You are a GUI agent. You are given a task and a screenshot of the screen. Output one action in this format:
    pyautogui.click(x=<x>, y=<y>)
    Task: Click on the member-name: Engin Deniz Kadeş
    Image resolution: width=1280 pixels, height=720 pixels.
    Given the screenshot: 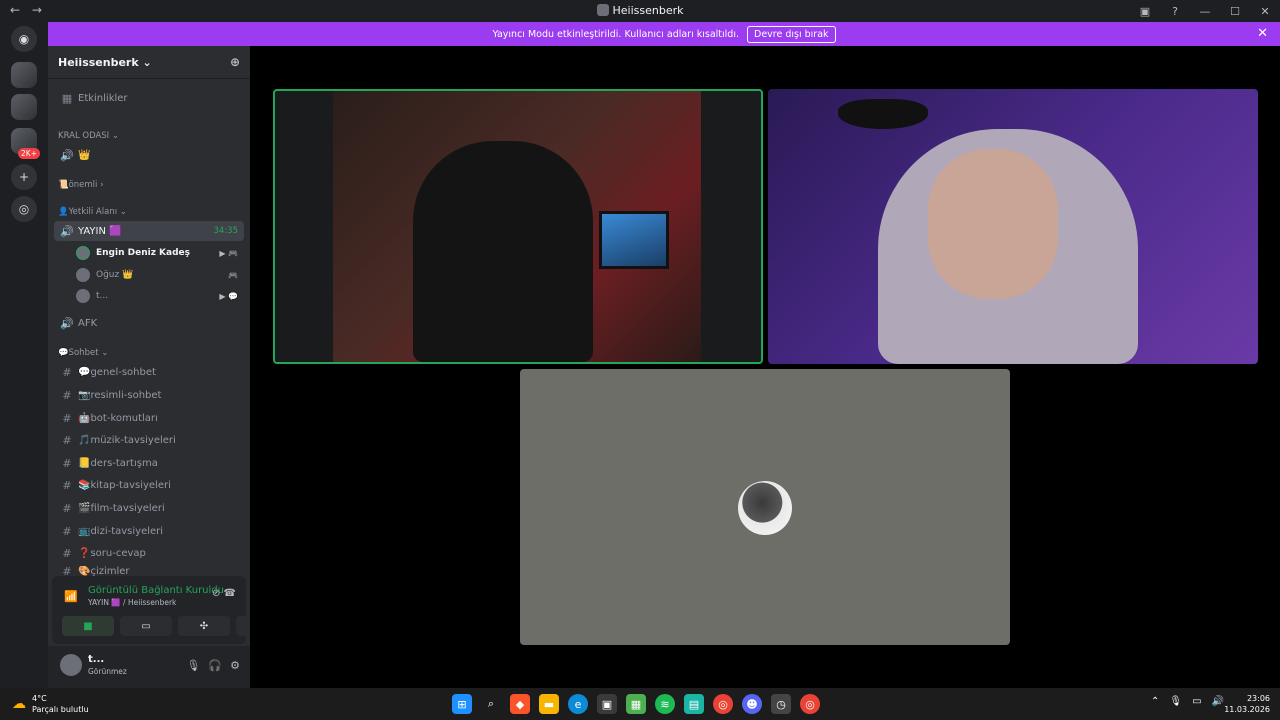 What is the action you would take?
    pyautogui.click(x=143, y=253)
    